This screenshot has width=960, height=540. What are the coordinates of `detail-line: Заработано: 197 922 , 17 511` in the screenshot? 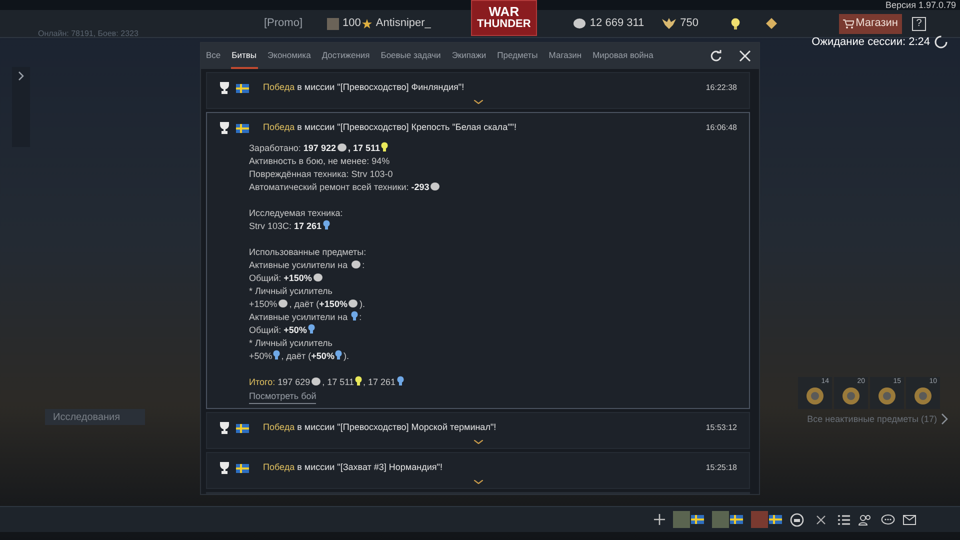 It's located at (319, 148).